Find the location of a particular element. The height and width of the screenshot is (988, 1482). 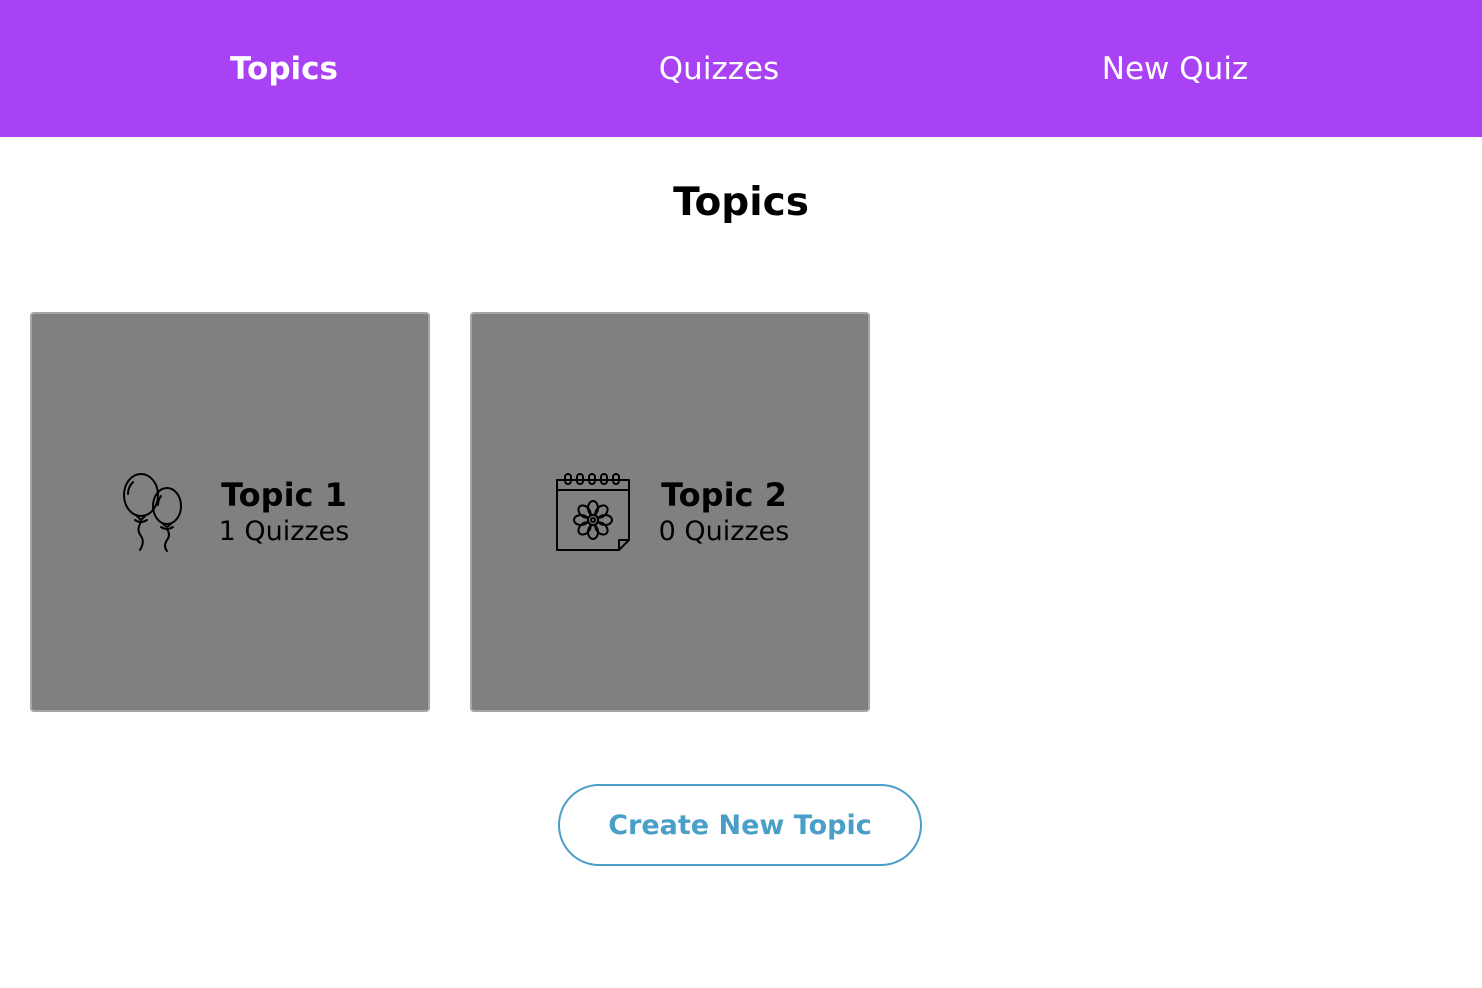

topic-name: Topic 2 is located at coordinates (724, 495).